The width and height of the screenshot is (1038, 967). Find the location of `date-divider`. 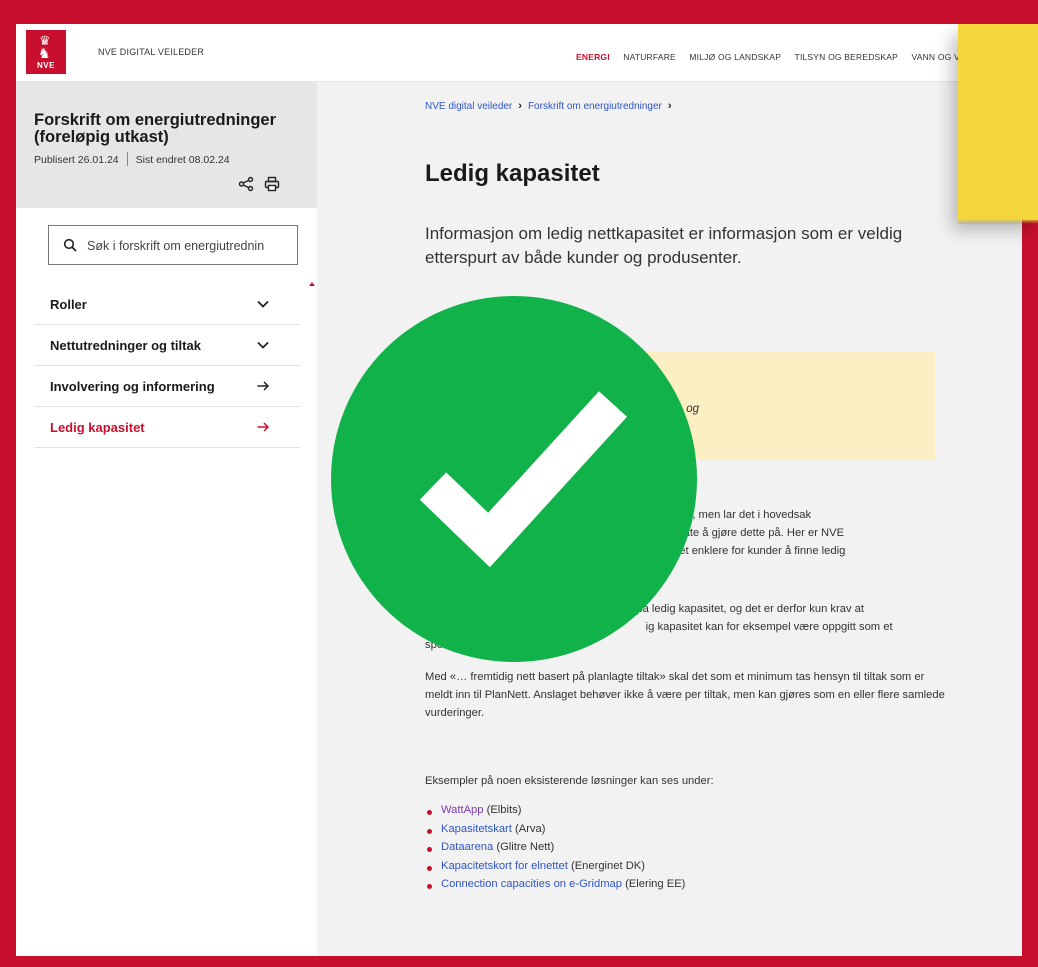

date-divider is located at coordinates (127, 159).